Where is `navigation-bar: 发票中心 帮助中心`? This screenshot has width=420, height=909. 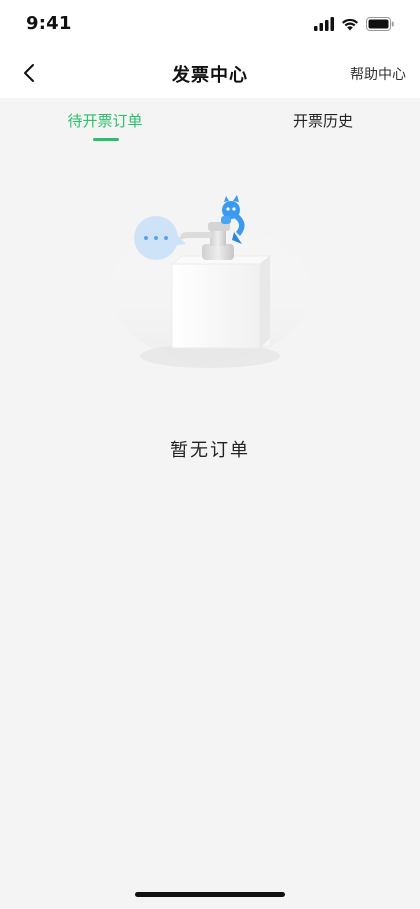 navigation-bar: 发票中心 帮助中心 is located at coordinates (210, 73).